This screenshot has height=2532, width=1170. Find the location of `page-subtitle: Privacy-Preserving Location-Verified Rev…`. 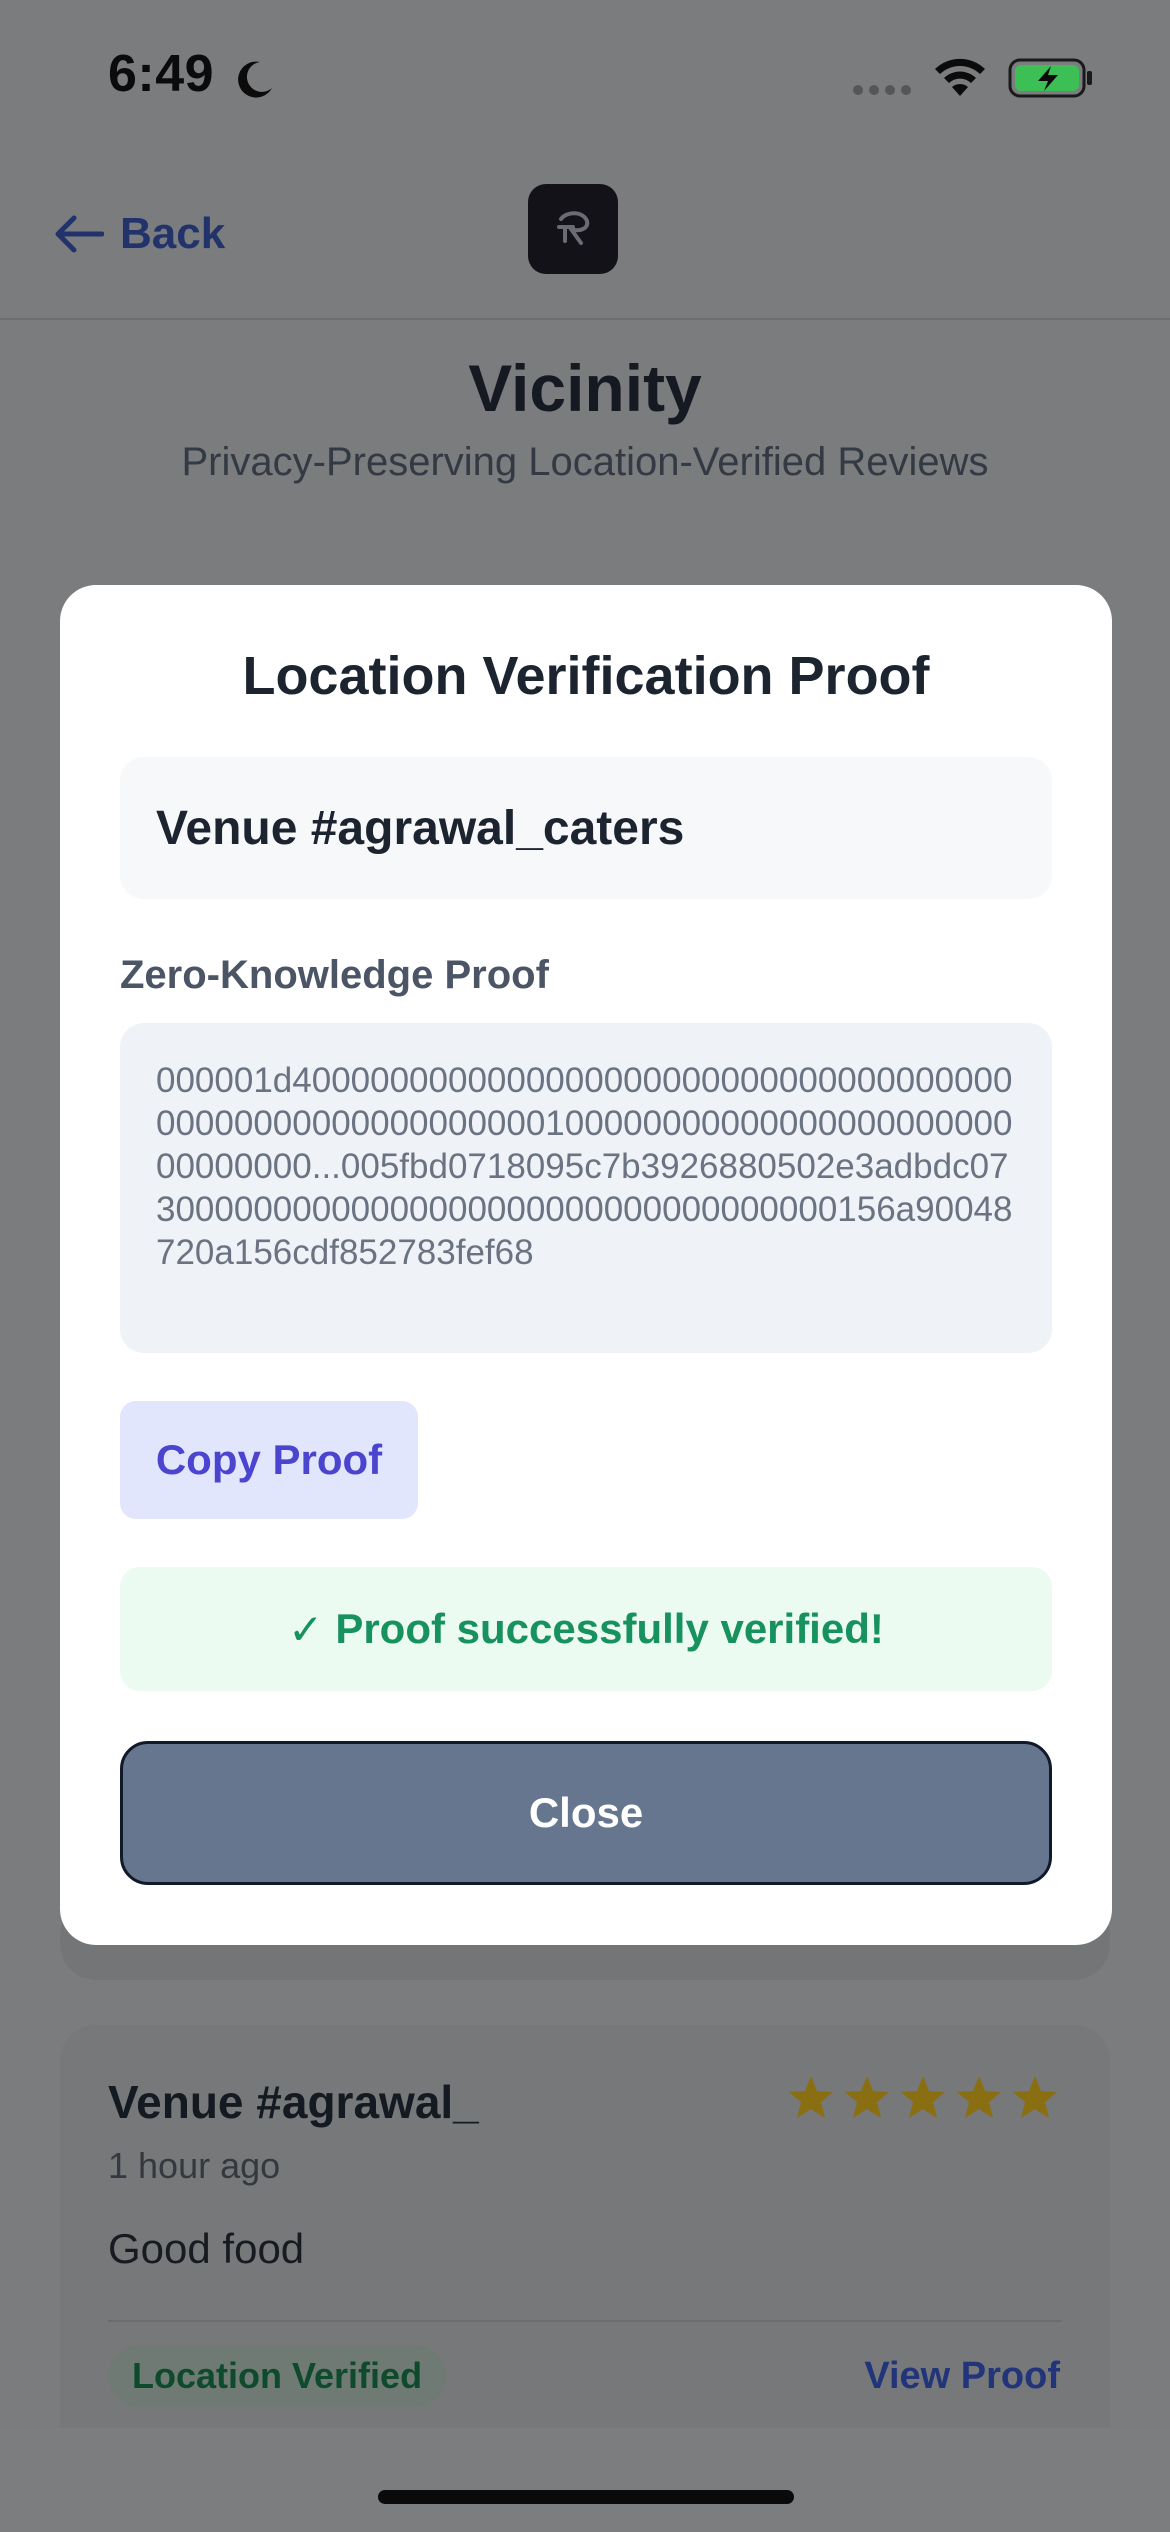

page-subtitle: Privacy-Preserving Location-Verified Rev… is located at coordinates (585, 462).